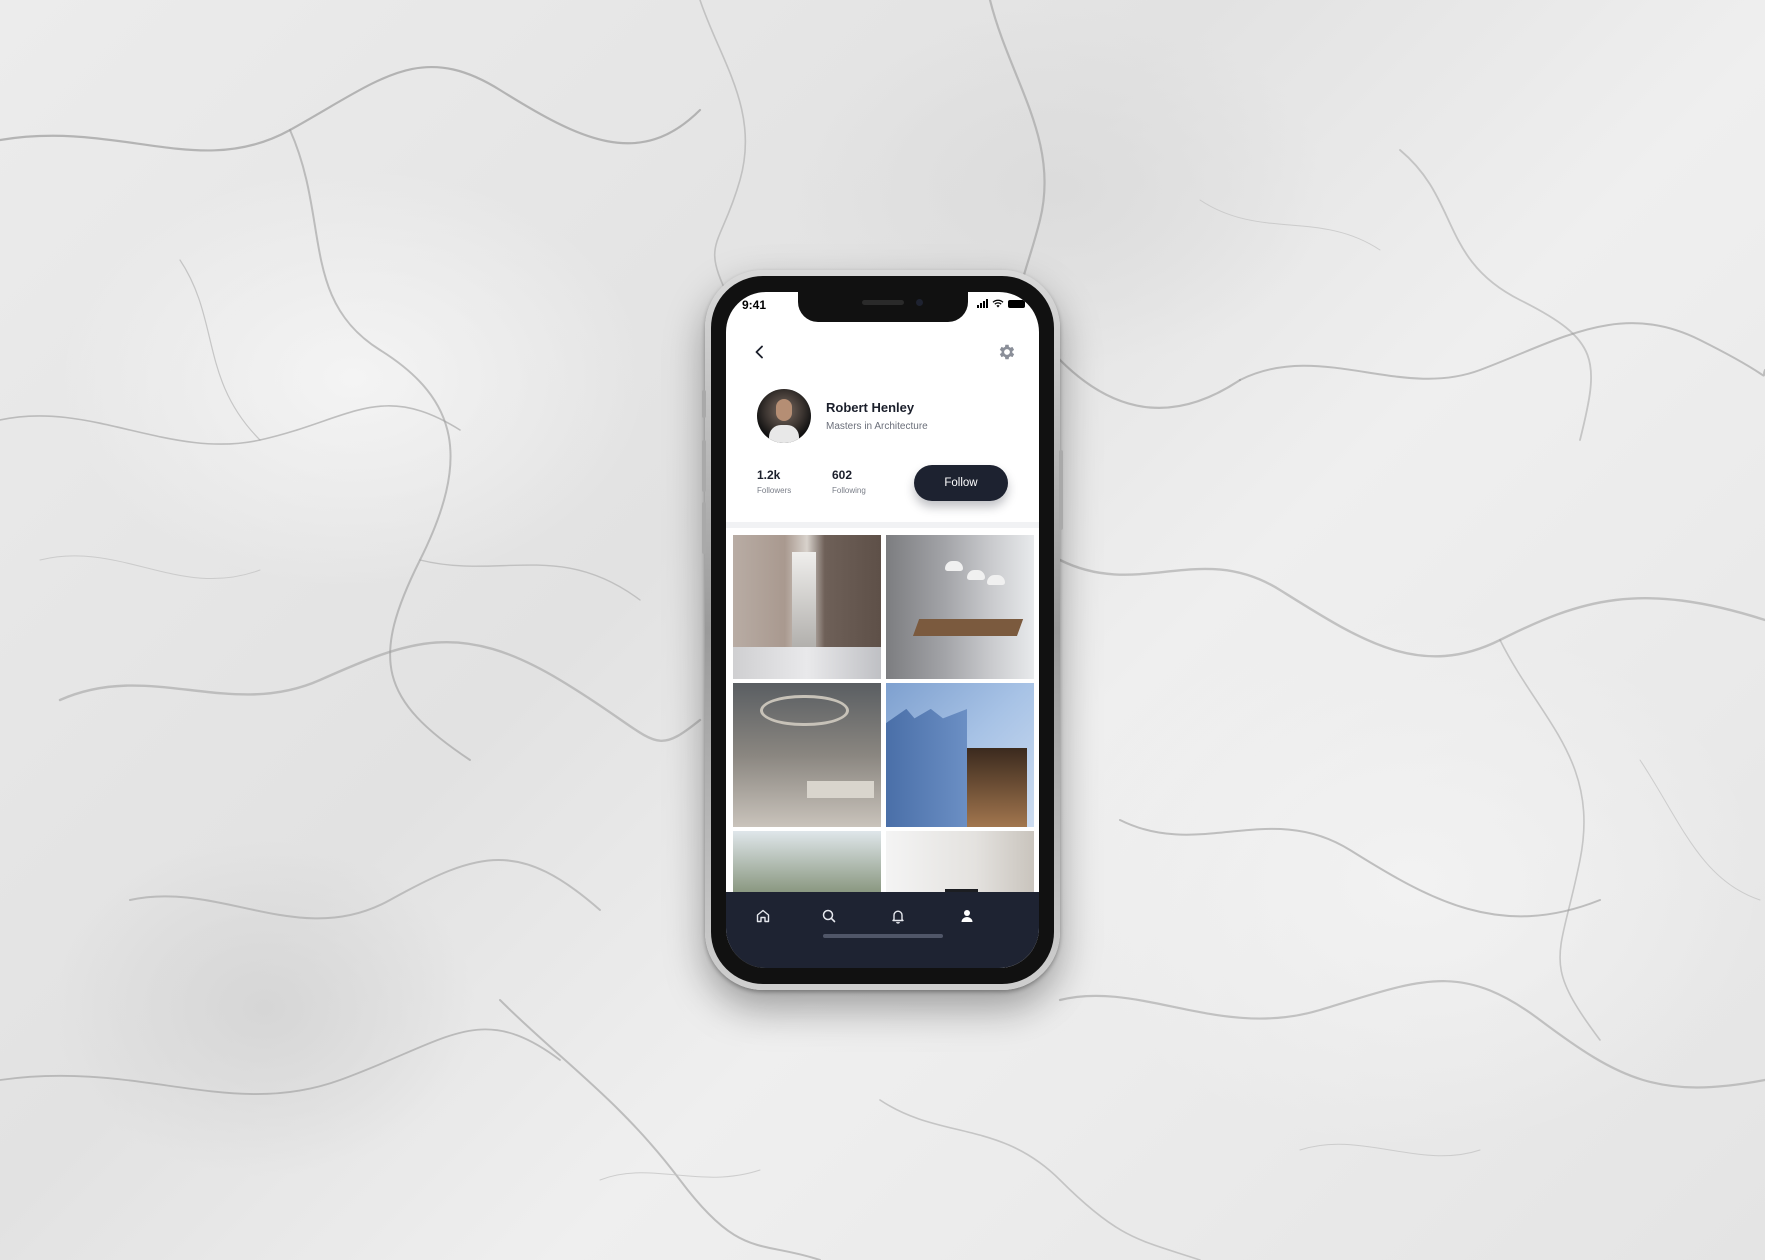  I want to click on signal-icon, so click(982, 303).